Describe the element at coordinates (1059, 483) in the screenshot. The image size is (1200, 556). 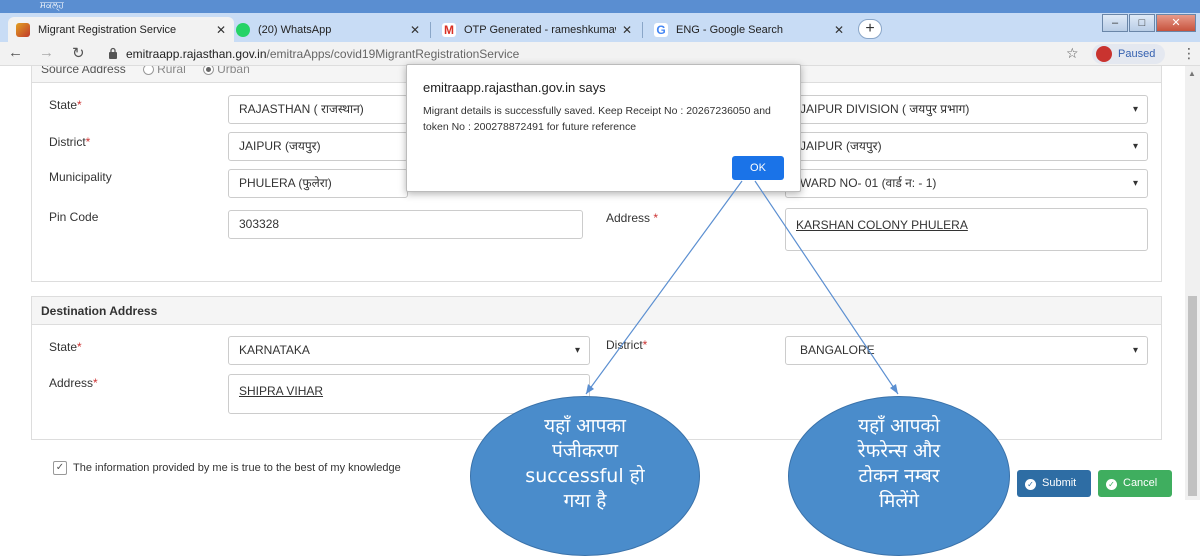
I see `submit-label: Submit` at that location.